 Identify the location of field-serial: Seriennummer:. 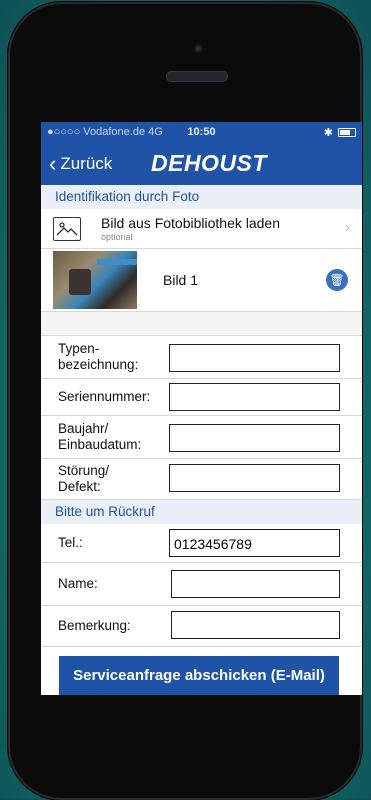
(201, 397).